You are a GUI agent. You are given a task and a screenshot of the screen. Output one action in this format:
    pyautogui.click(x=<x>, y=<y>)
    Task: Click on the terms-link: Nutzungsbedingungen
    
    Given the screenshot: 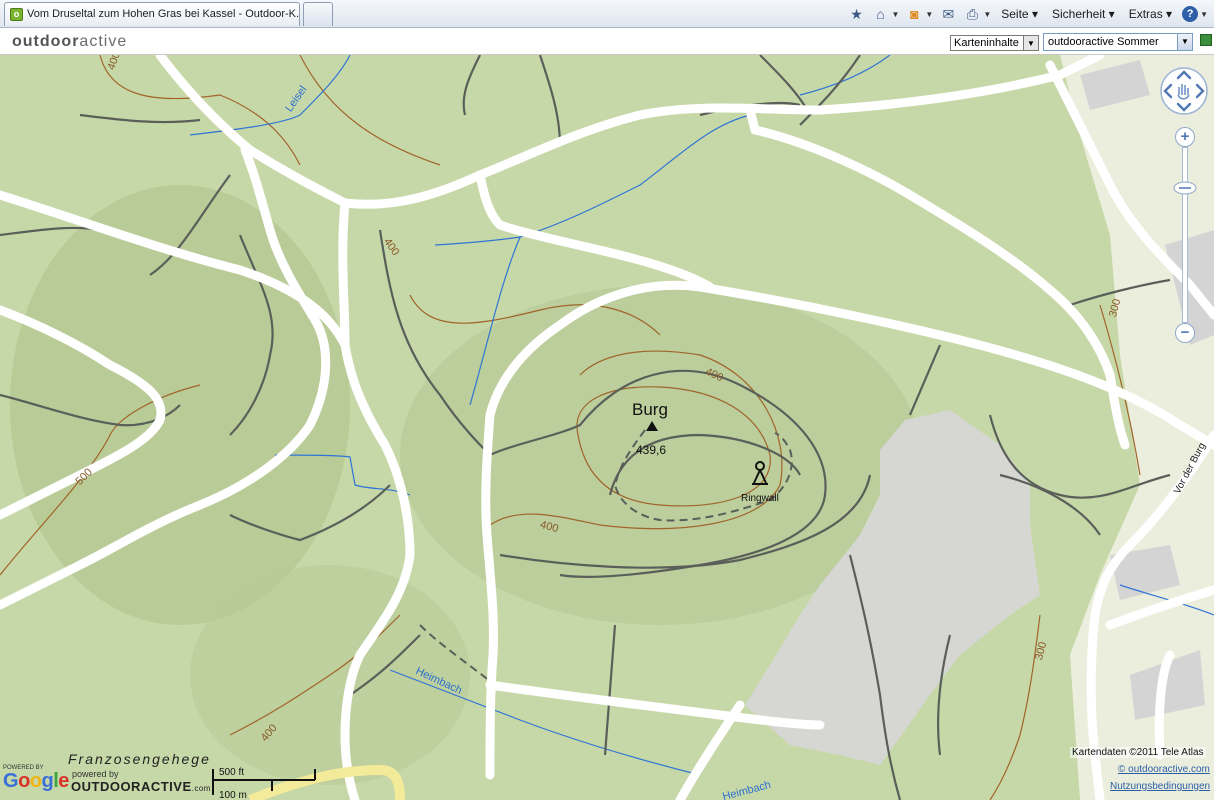 What is the action you would take?
    pyautogui.click(x=1160, y=786)
    